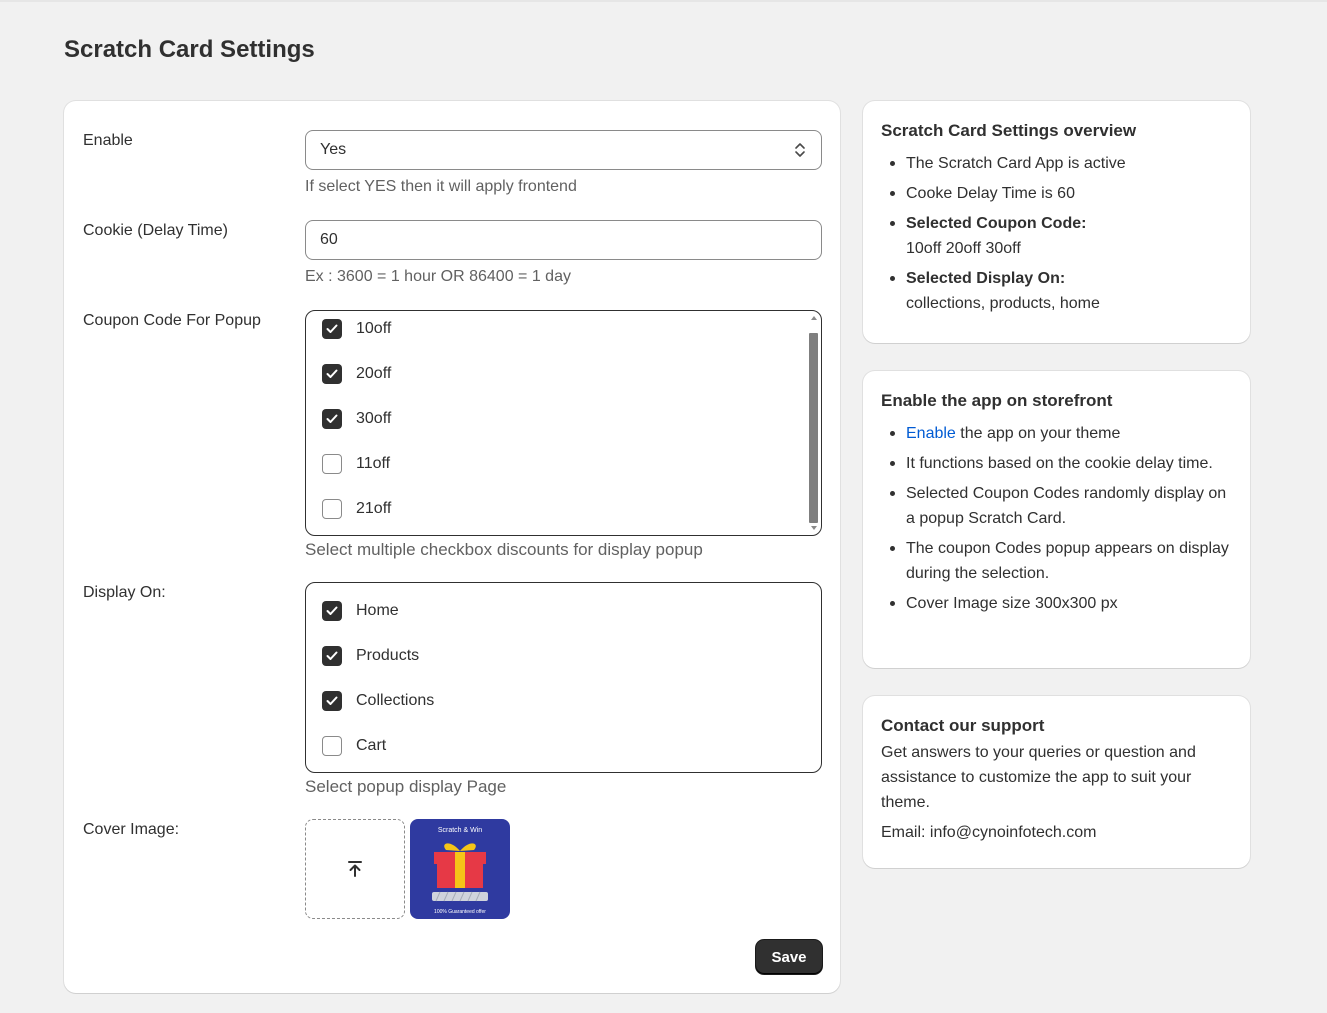 This screenshot has width=1327, height=1013. Describe the element at coordinates (406, 786) in the screenshot. I see `display-on-help: Select popup display Page` at that location.